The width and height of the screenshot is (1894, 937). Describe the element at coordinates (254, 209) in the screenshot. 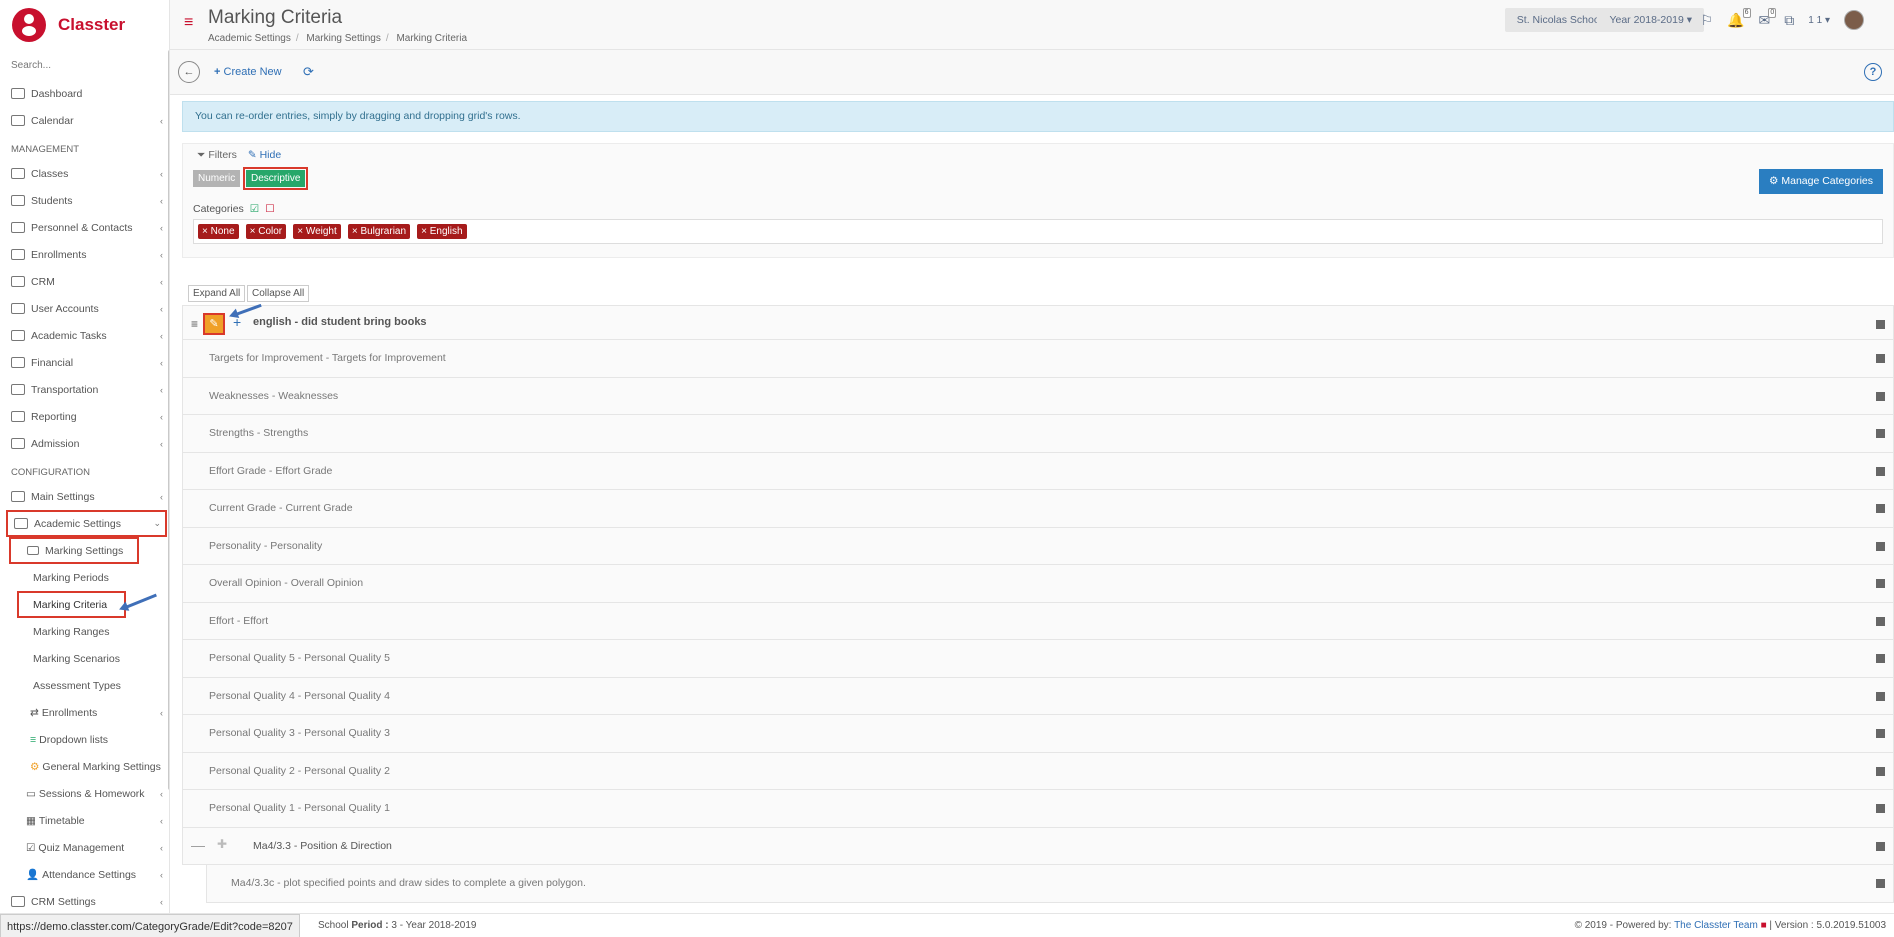

I see `check-all-icon: ☑` at that location.